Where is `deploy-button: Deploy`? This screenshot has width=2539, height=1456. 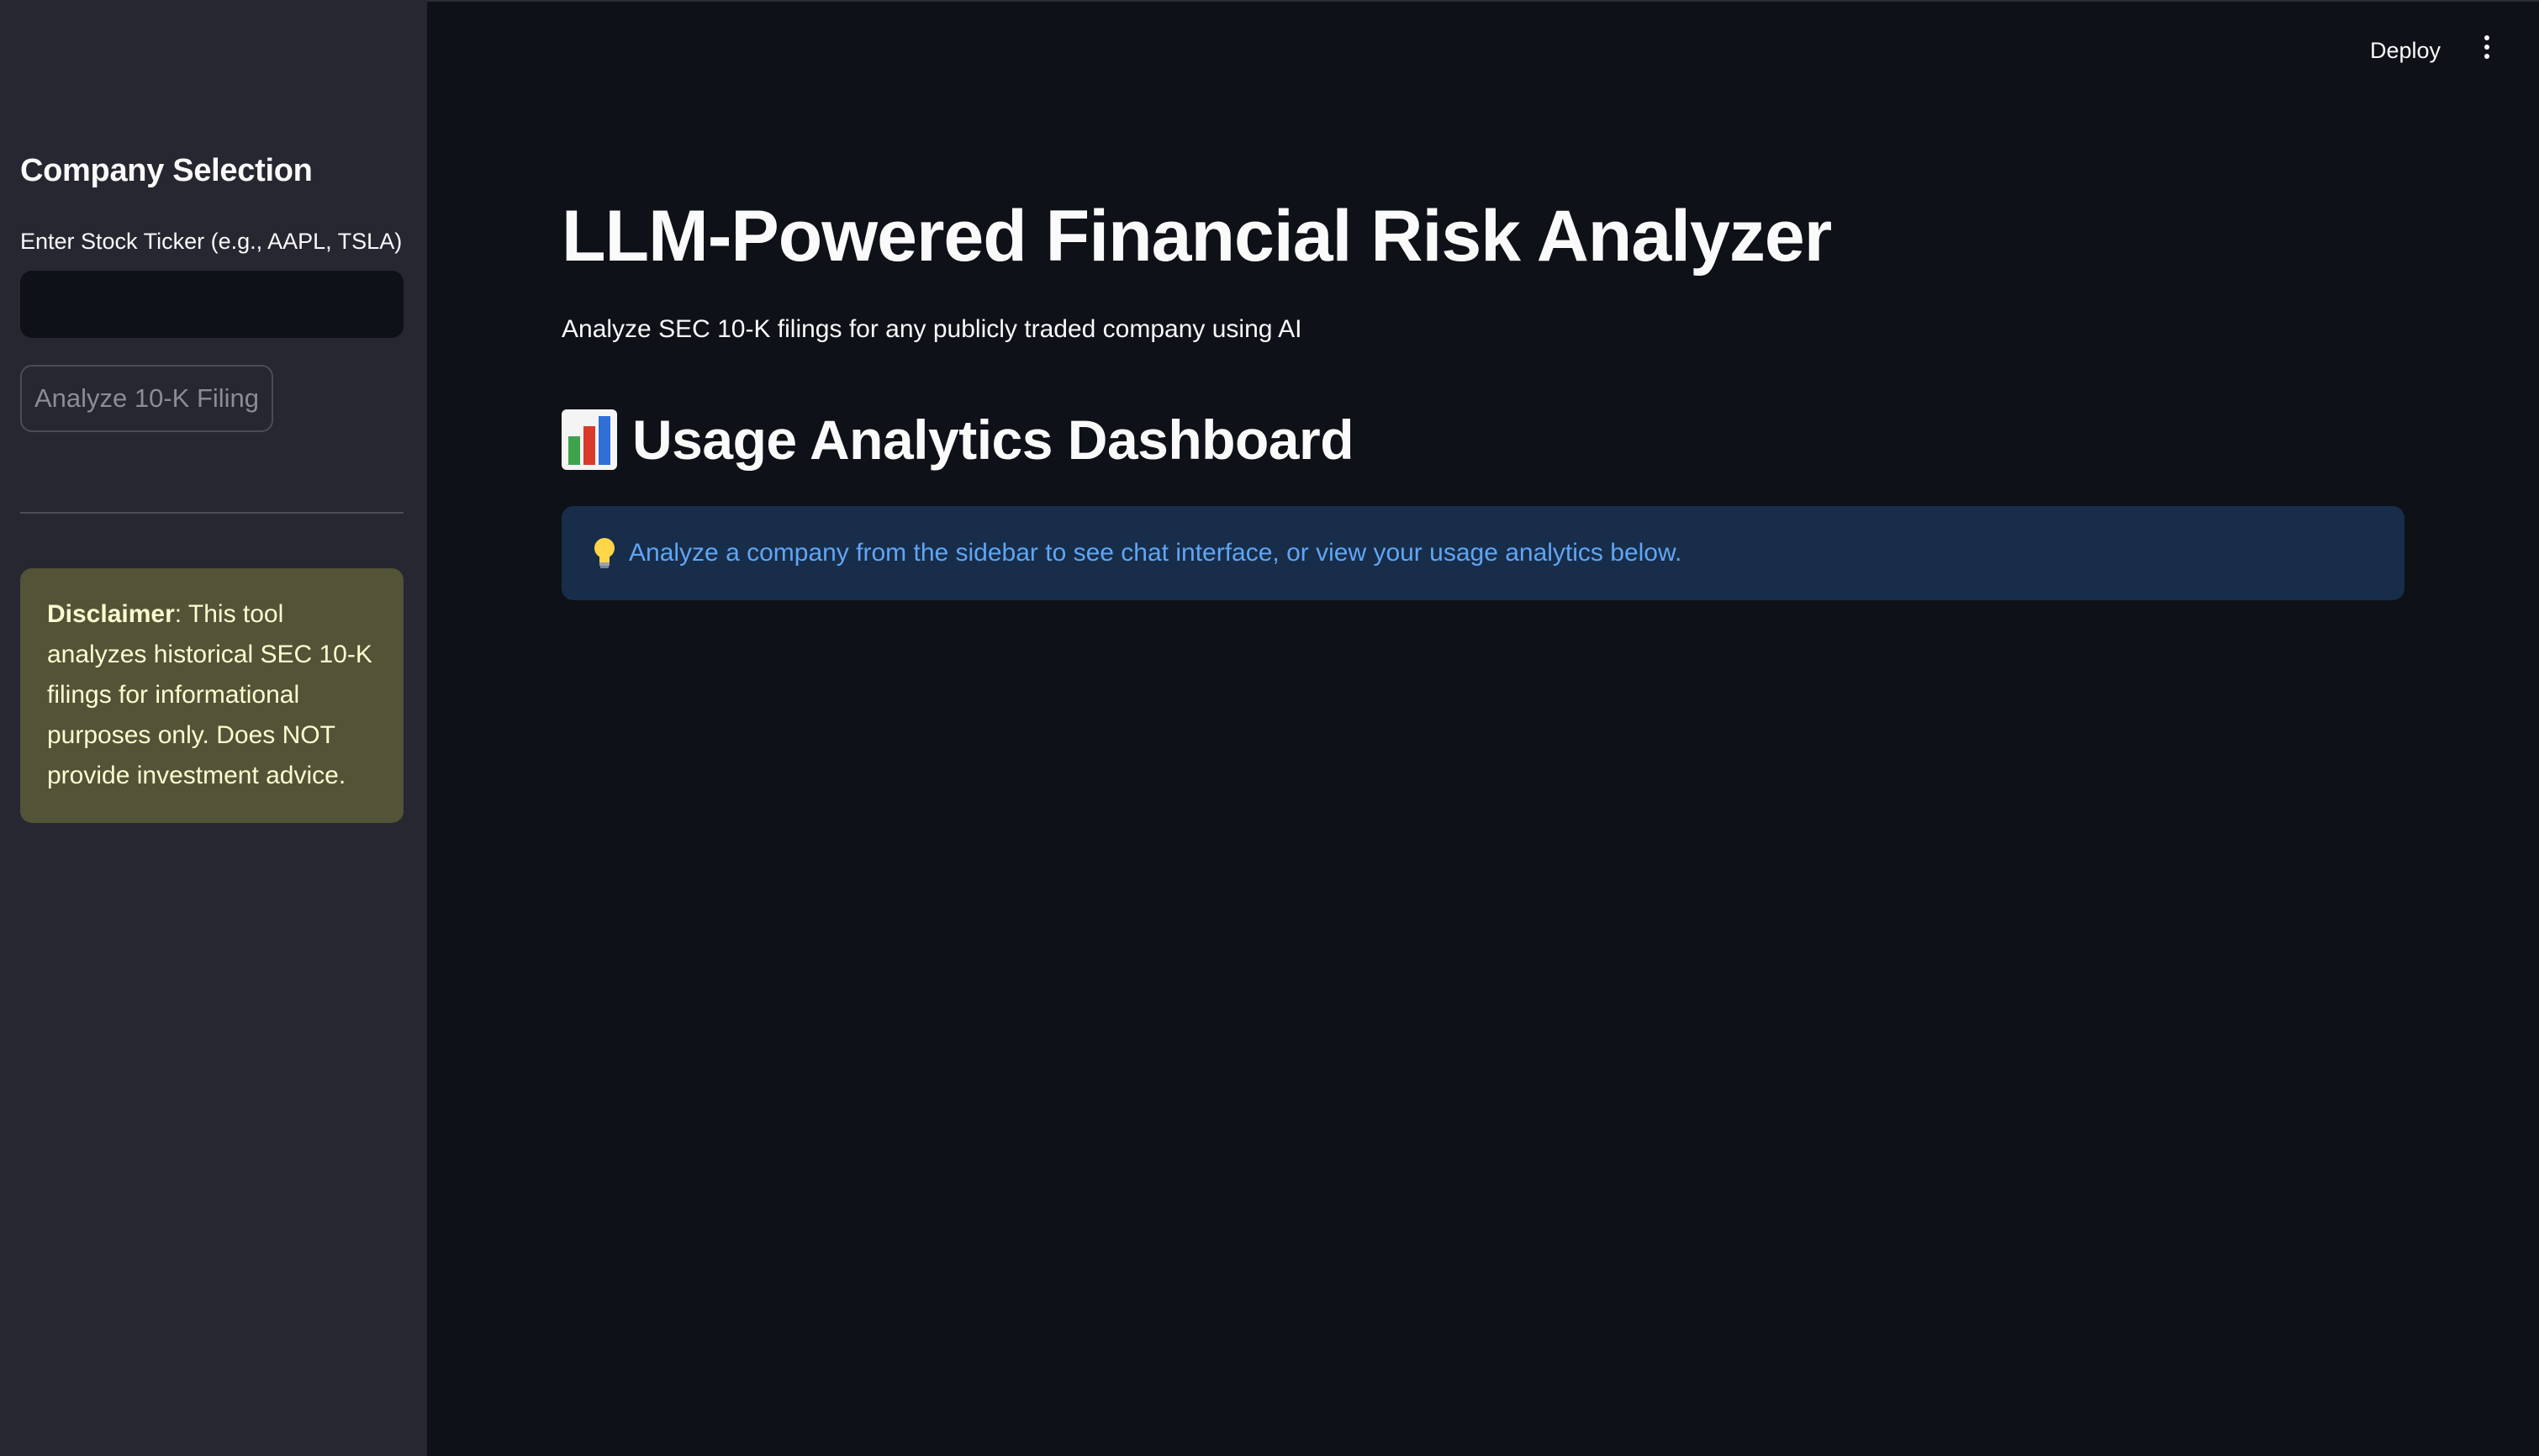 deploy-button: Deploy is located at coordinates (2405, 50).